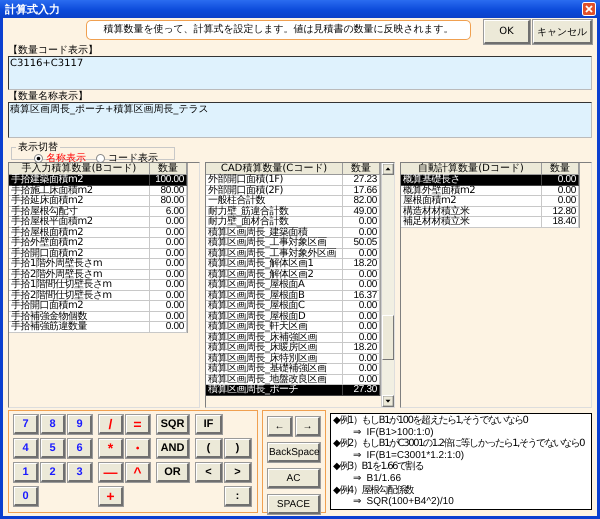 The image size is (600, 519). I want to click on dialog-button: キャンセル, so click(562, 32).